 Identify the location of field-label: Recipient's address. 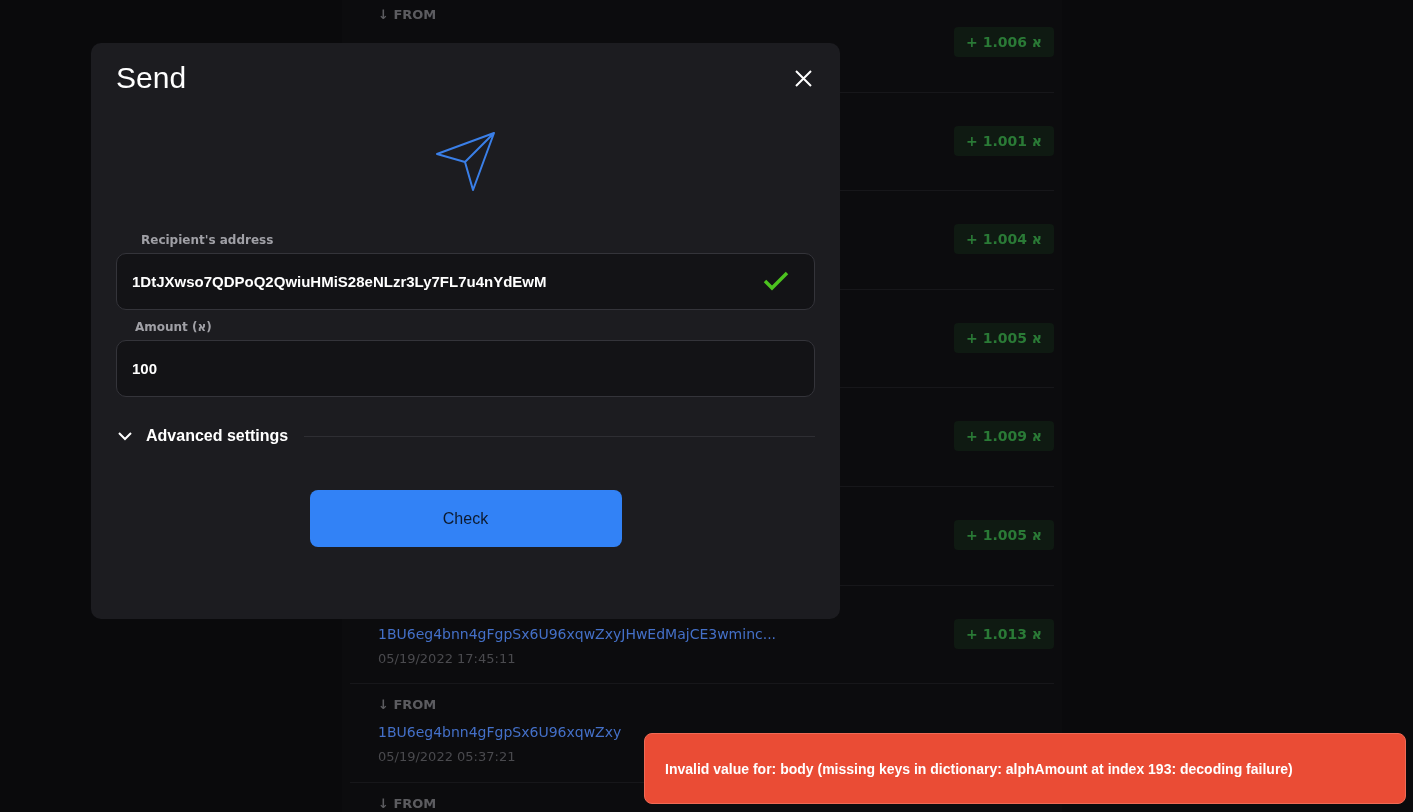
(208, 240).